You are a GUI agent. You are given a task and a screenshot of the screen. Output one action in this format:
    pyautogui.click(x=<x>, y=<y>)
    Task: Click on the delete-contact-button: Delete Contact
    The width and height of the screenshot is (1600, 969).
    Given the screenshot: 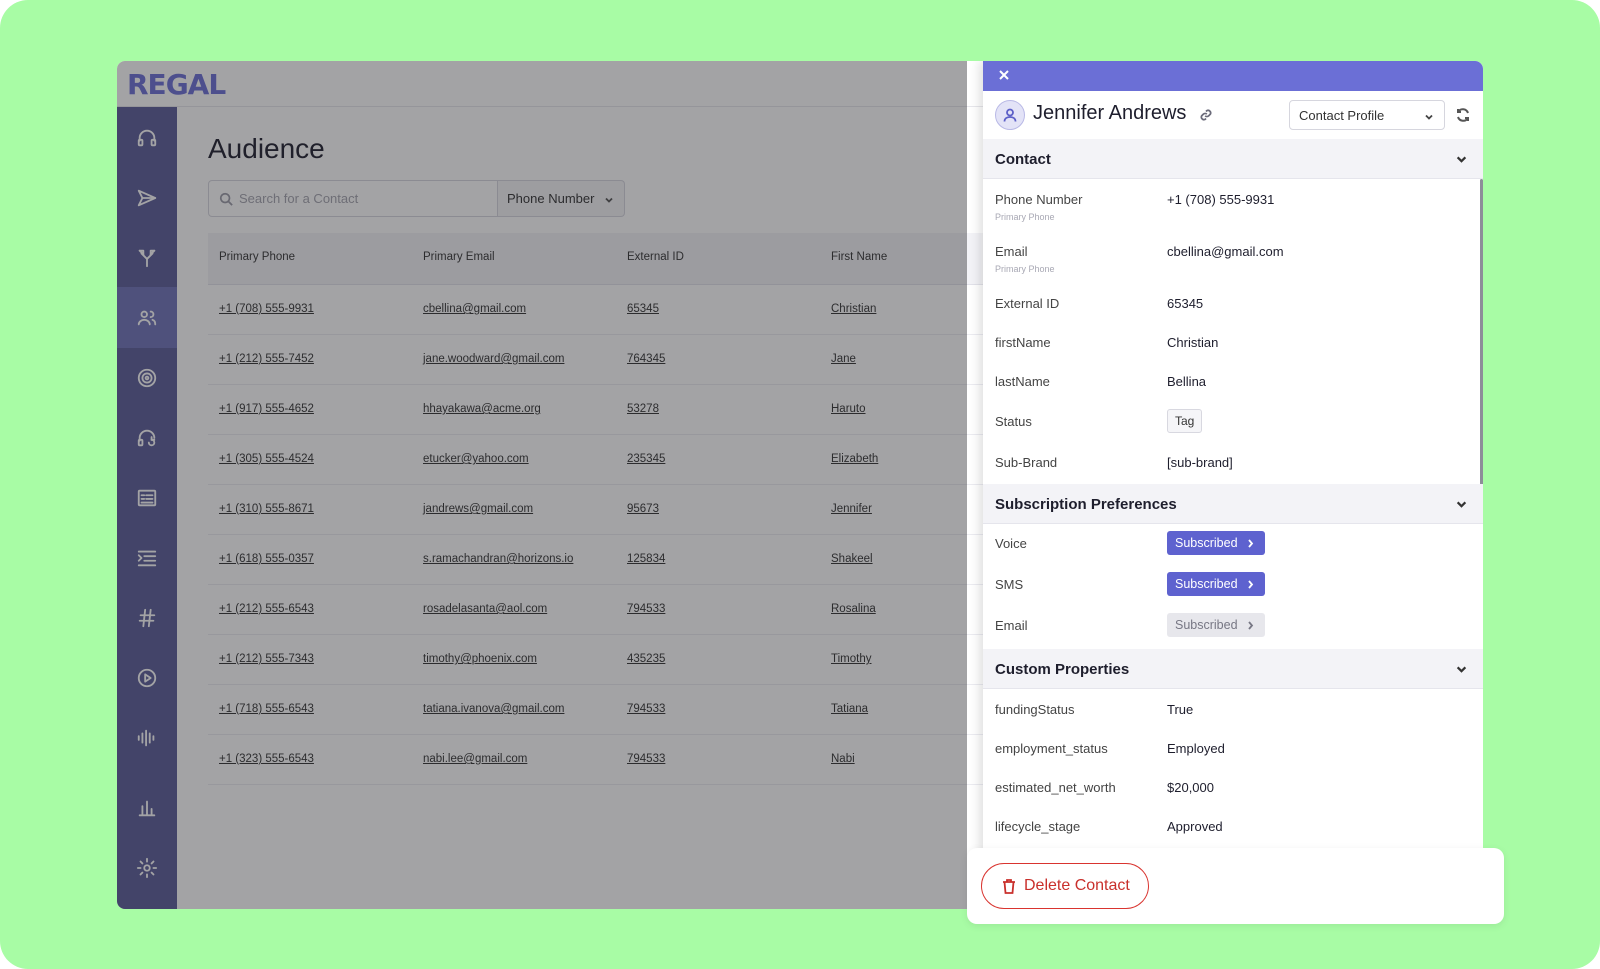 What is the action you would take?
    pyautogui.click(x=1065, y=886)
    